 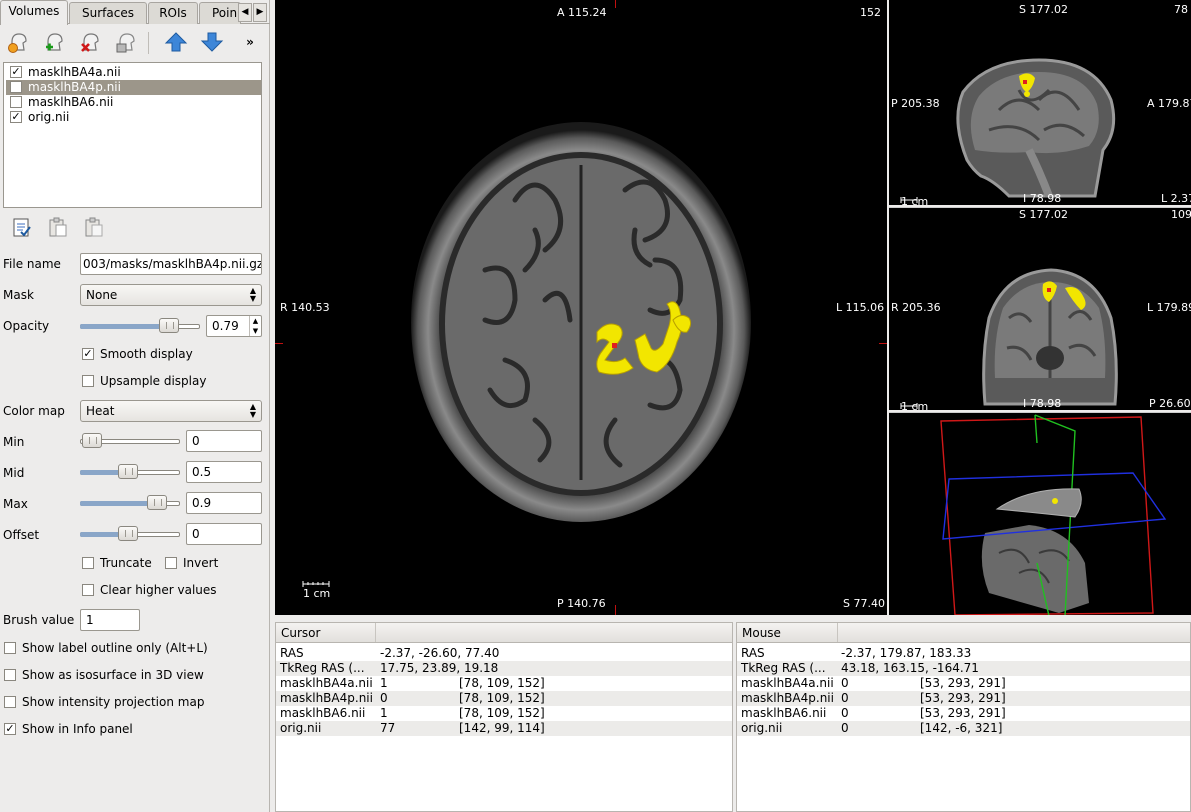 I want to click on info-row-voxel: [78, 109, 152], so click(x=502, y=713).